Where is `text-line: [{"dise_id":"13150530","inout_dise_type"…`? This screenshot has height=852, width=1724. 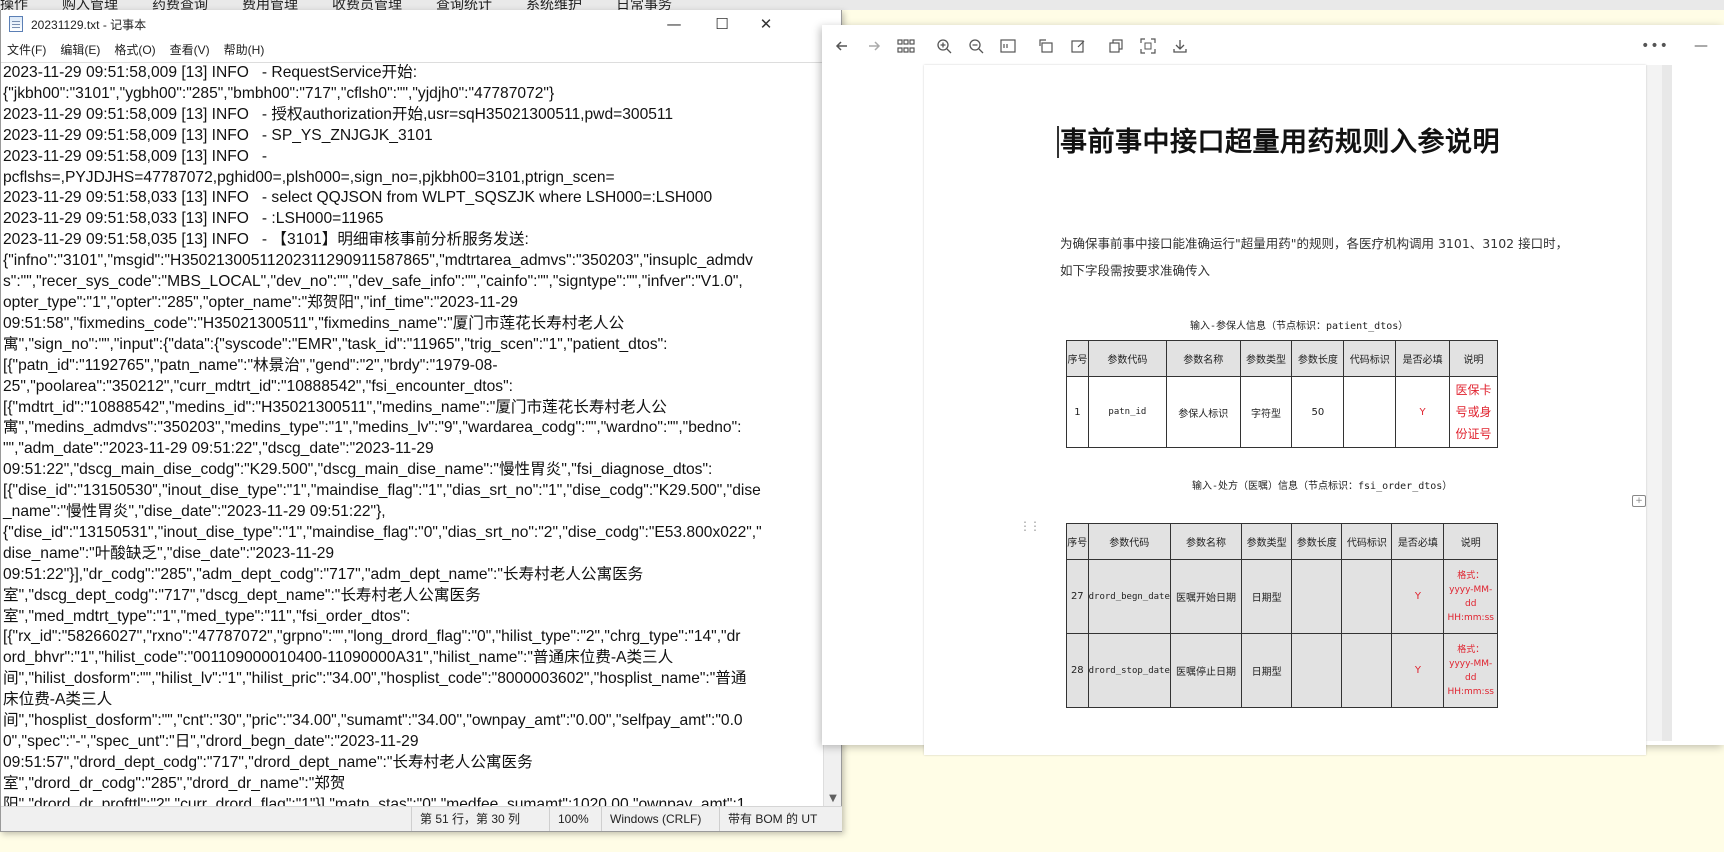
text-line: [{"dise_id":"13150530","inout_dise_type"… is located at coordinates (382, 491).